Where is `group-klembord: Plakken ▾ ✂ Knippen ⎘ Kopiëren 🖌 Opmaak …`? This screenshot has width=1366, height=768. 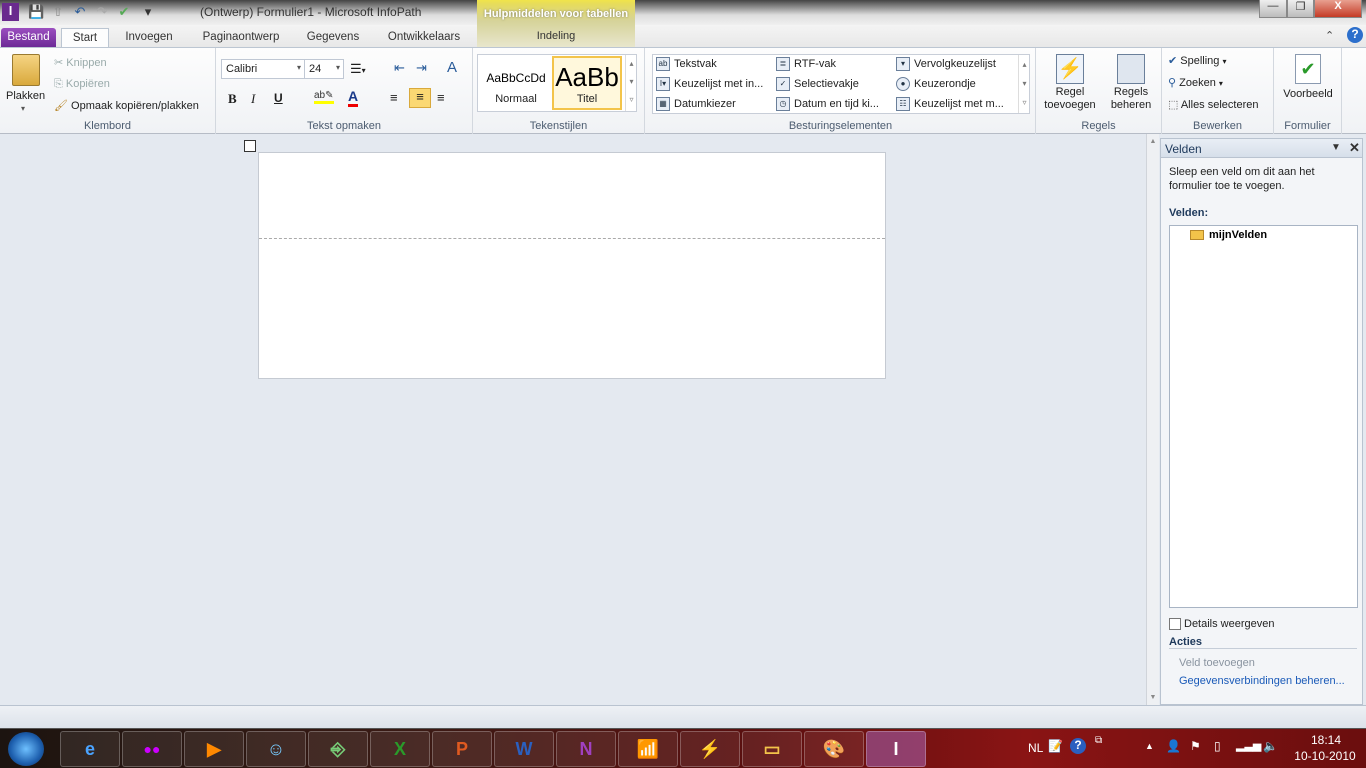 group-klembord: Plakken ▾ ✂ Knippen ⎘ Kopiëren 🖌 Opmaak … is located at coordinates (108, 91).